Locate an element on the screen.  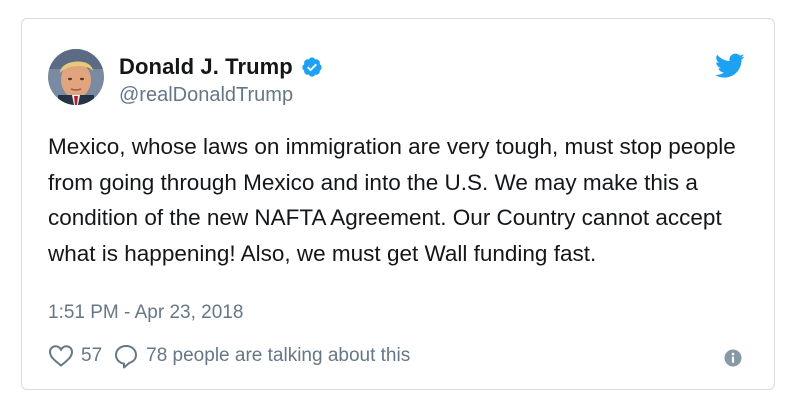
avatar is located at coordinates (76, 77).